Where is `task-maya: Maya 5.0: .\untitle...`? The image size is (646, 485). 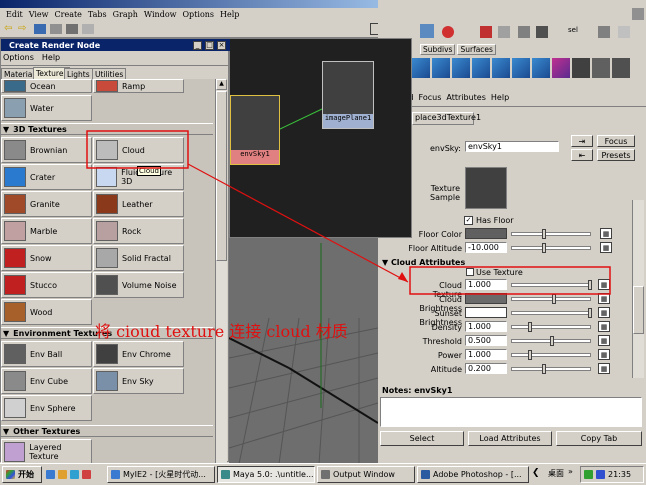 task-maya: Maya 5.0: .\untitle... is located at coordinates (266, 474).